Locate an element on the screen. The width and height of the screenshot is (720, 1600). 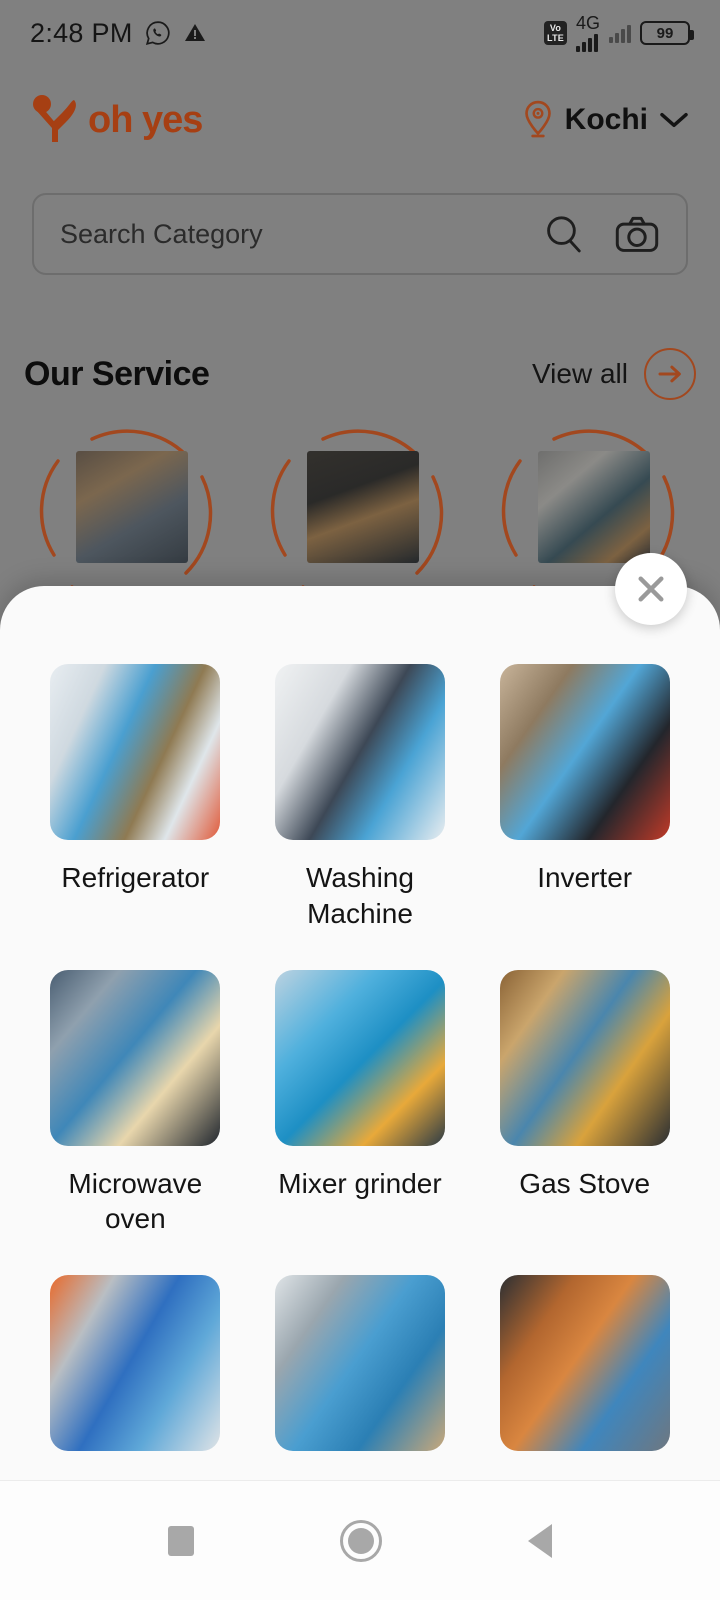
battery-icon: 99 is located at coordinates (667, 33).